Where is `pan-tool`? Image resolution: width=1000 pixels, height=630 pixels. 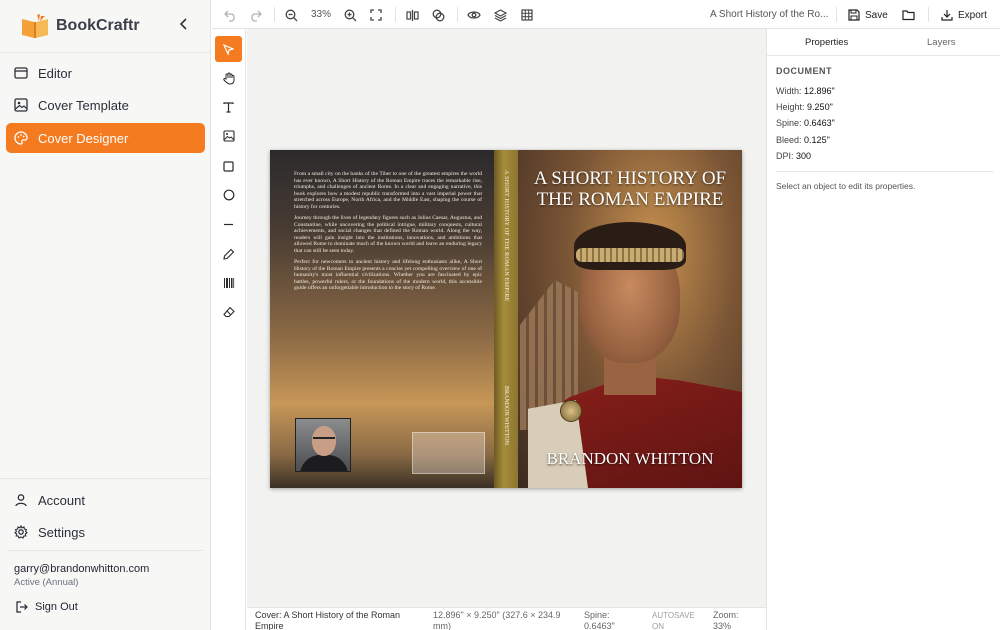
pan-tool is located at coordinates (228, 78).